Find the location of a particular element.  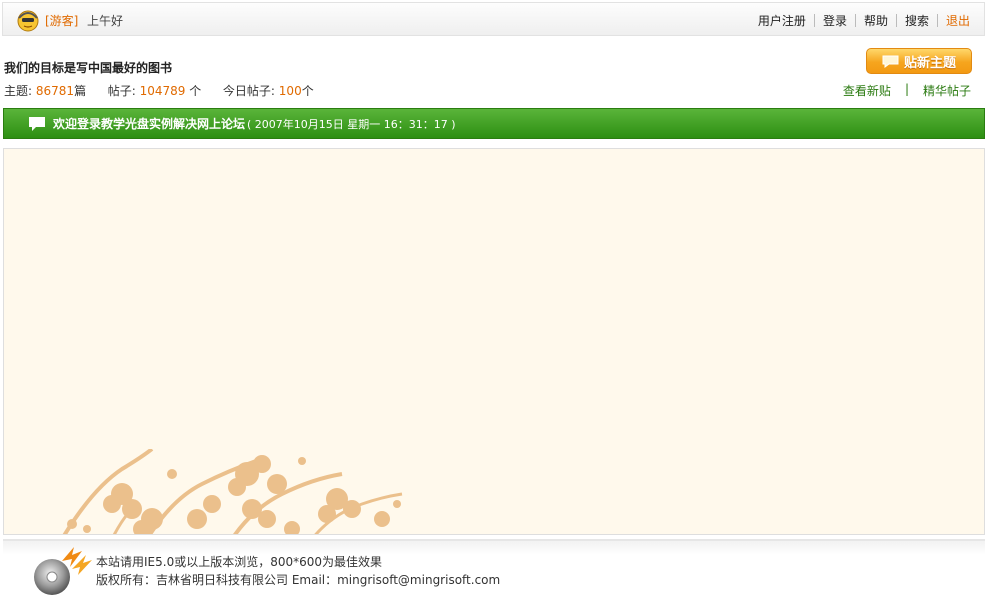

top-bar: [游客] 上午好 用户注册 登录 帮助 搜索 退出 is located at coordinates (493, 19).